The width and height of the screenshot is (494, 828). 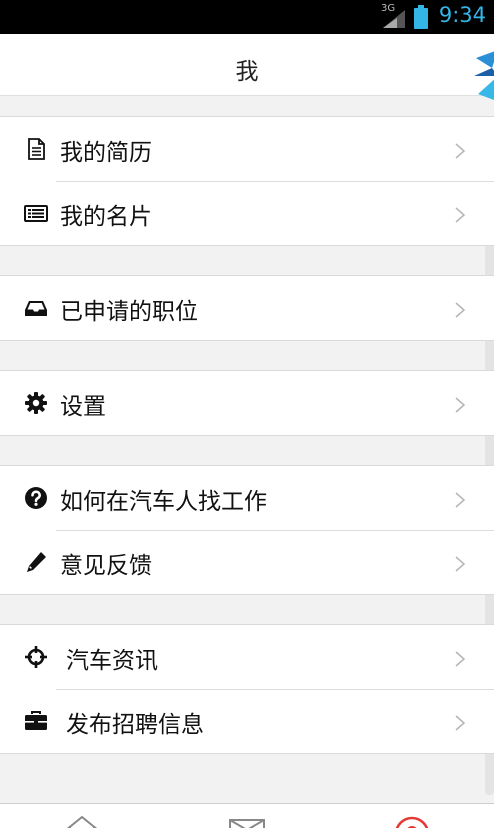 What do you see at coordinates (247, 17) in the screenshot?
I see `status-bar: 3G 9:34` at bounding box center [247, 17].